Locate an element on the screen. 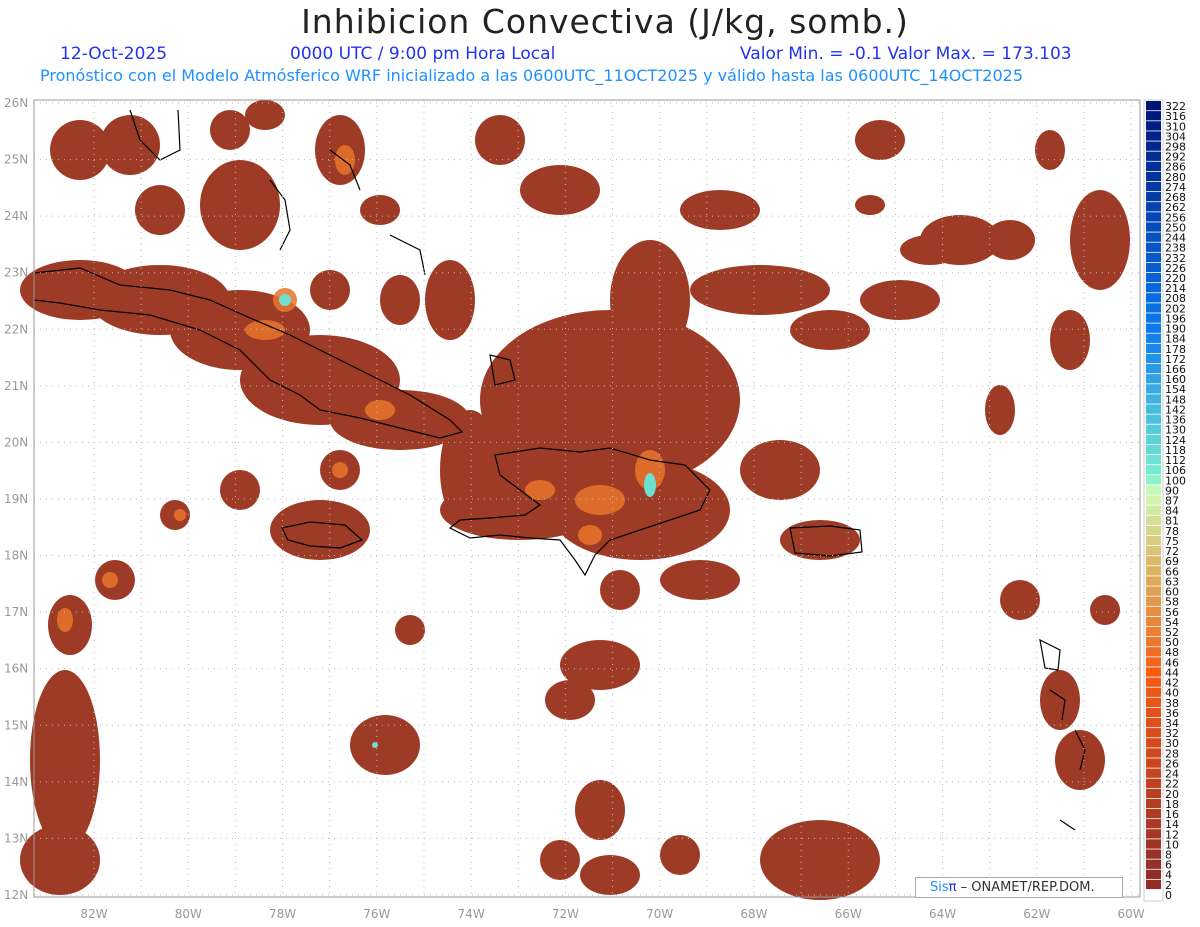  lat-label: 23N is located at coordinates (16, 273).